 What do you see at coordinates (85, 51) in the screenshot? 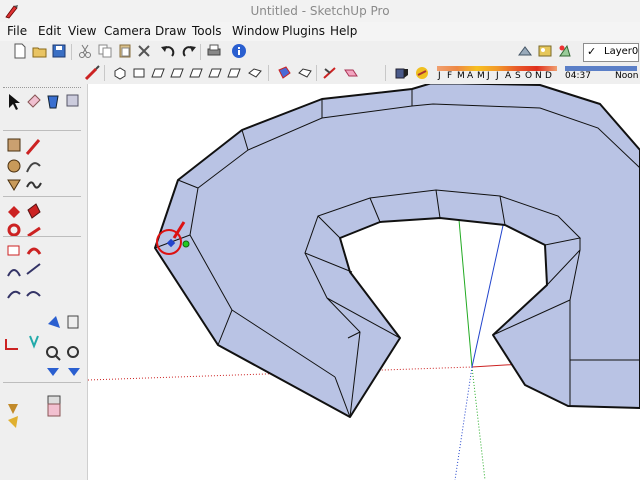
I see `cut-icon` at bounding box center [85, 51].